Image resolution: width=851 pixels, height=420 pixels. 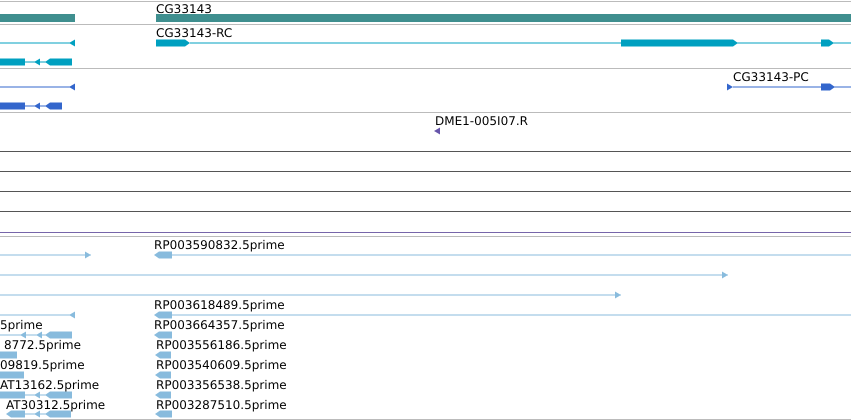 I want to click on feature-label: DME1-005I07.R, so click(x=481, y=121).